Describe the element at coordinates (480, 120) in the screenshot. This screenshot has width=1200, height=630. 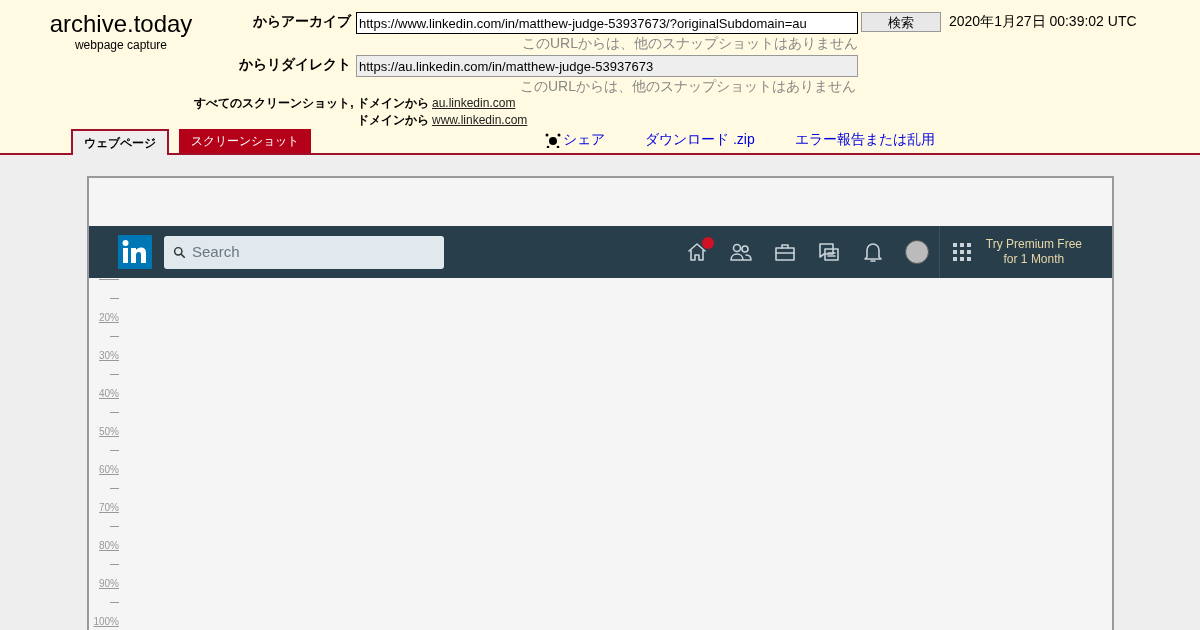
I see `domain-link: www.linkedin.com` at that location.